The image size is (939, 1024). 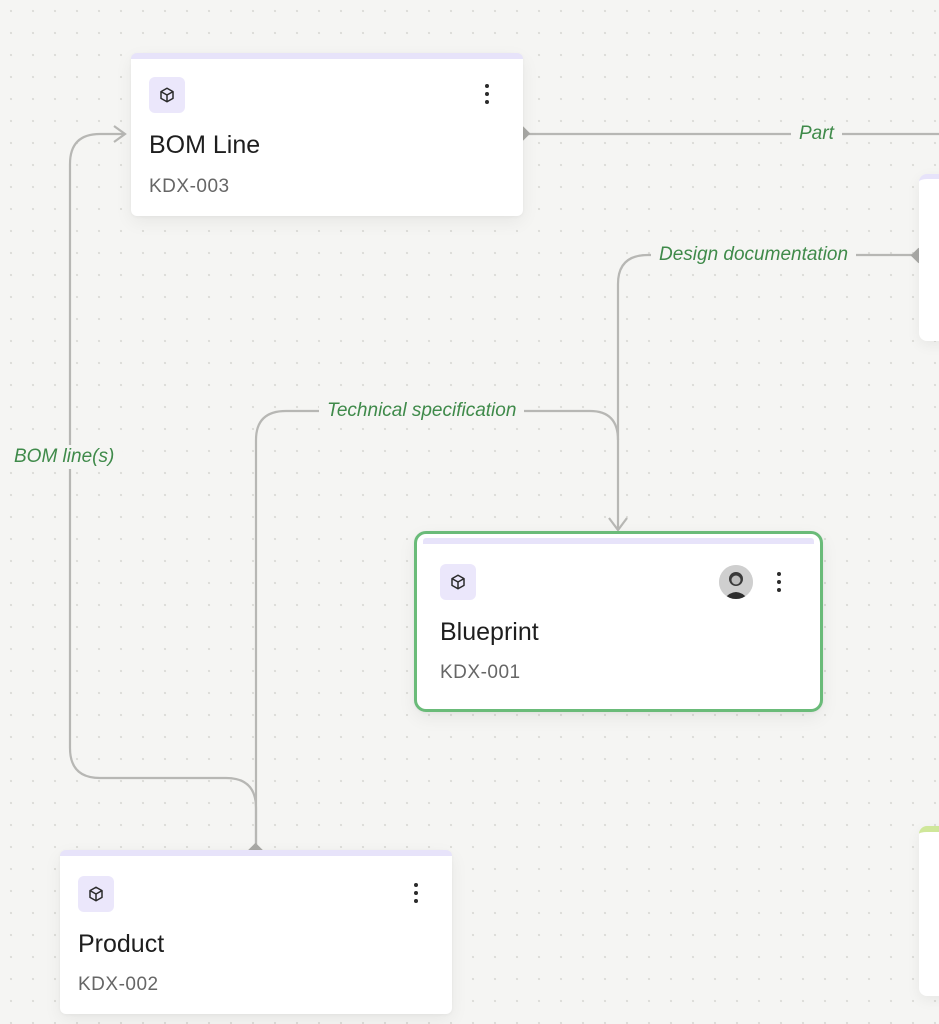 What do you see at coordinates (256, 932) in the screenshot?
I see `node-product: Product KDX-002` at bounding box center [256, 932].